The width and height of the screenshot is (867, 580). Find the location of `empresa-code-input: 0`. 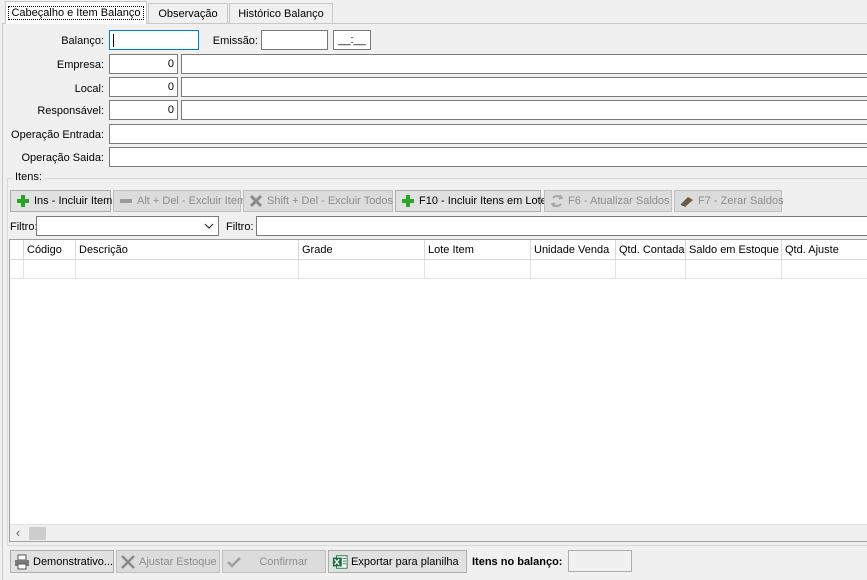

empresa-code-input: 0 is located at coordinates (143, 64).